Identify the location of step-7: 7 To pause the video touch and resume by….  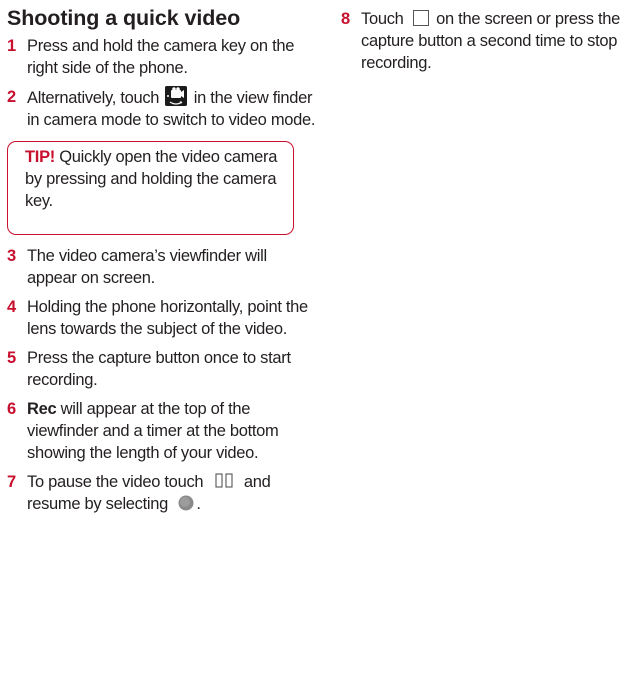
(162, 493).